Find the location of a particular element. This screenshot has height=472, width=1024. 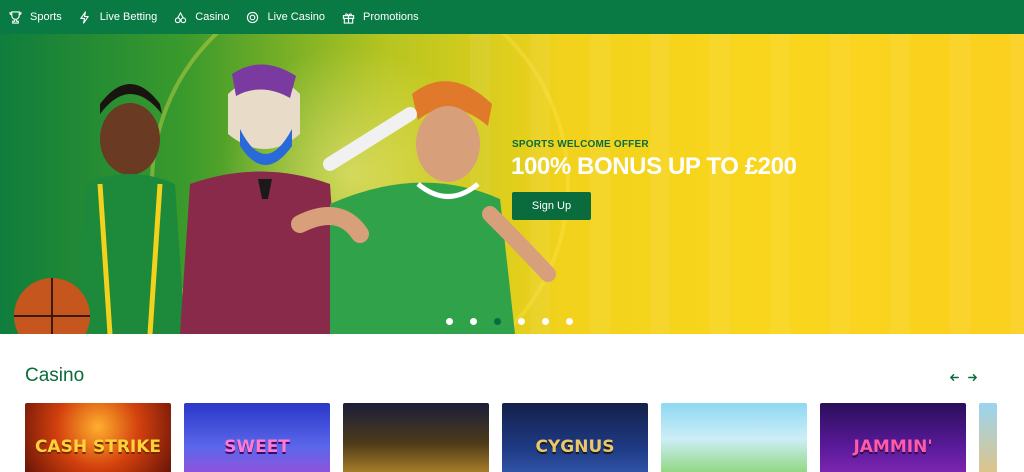

arrow-left-icon is located at coordinates (954, 377).